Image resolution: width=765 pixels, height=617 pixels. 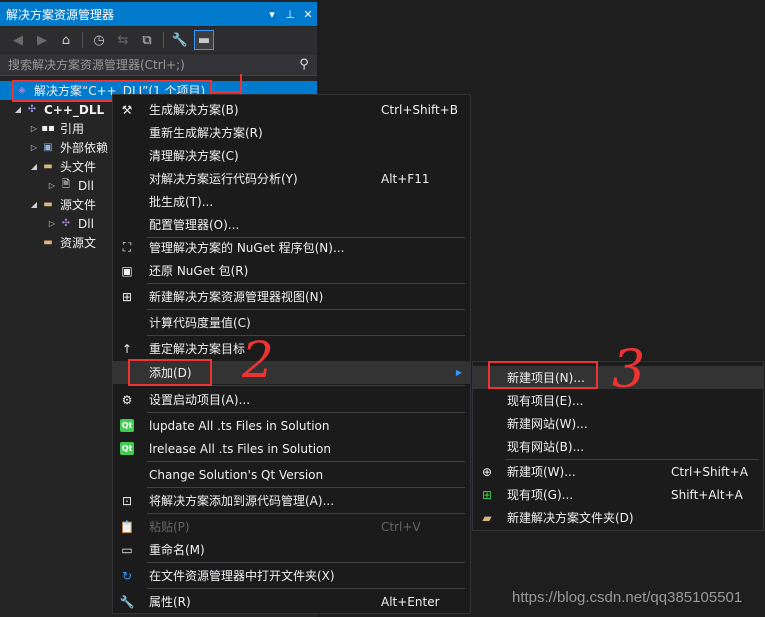 I want to click on menu-item-label: 新建解决方案资源管理器视图(N), so click(x=236, y=297).